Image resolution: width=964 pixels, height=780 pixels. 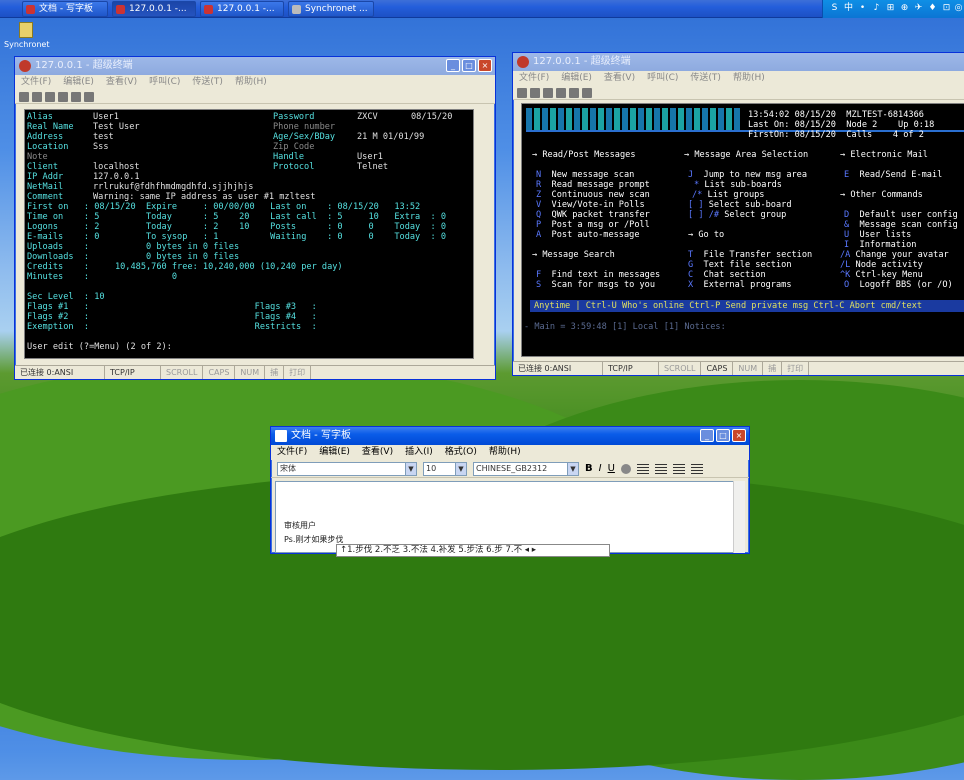 What do you see at coordinates (589, 468) in the screenshot?
I see `bold-button: B` at bounding box center [589, 468].